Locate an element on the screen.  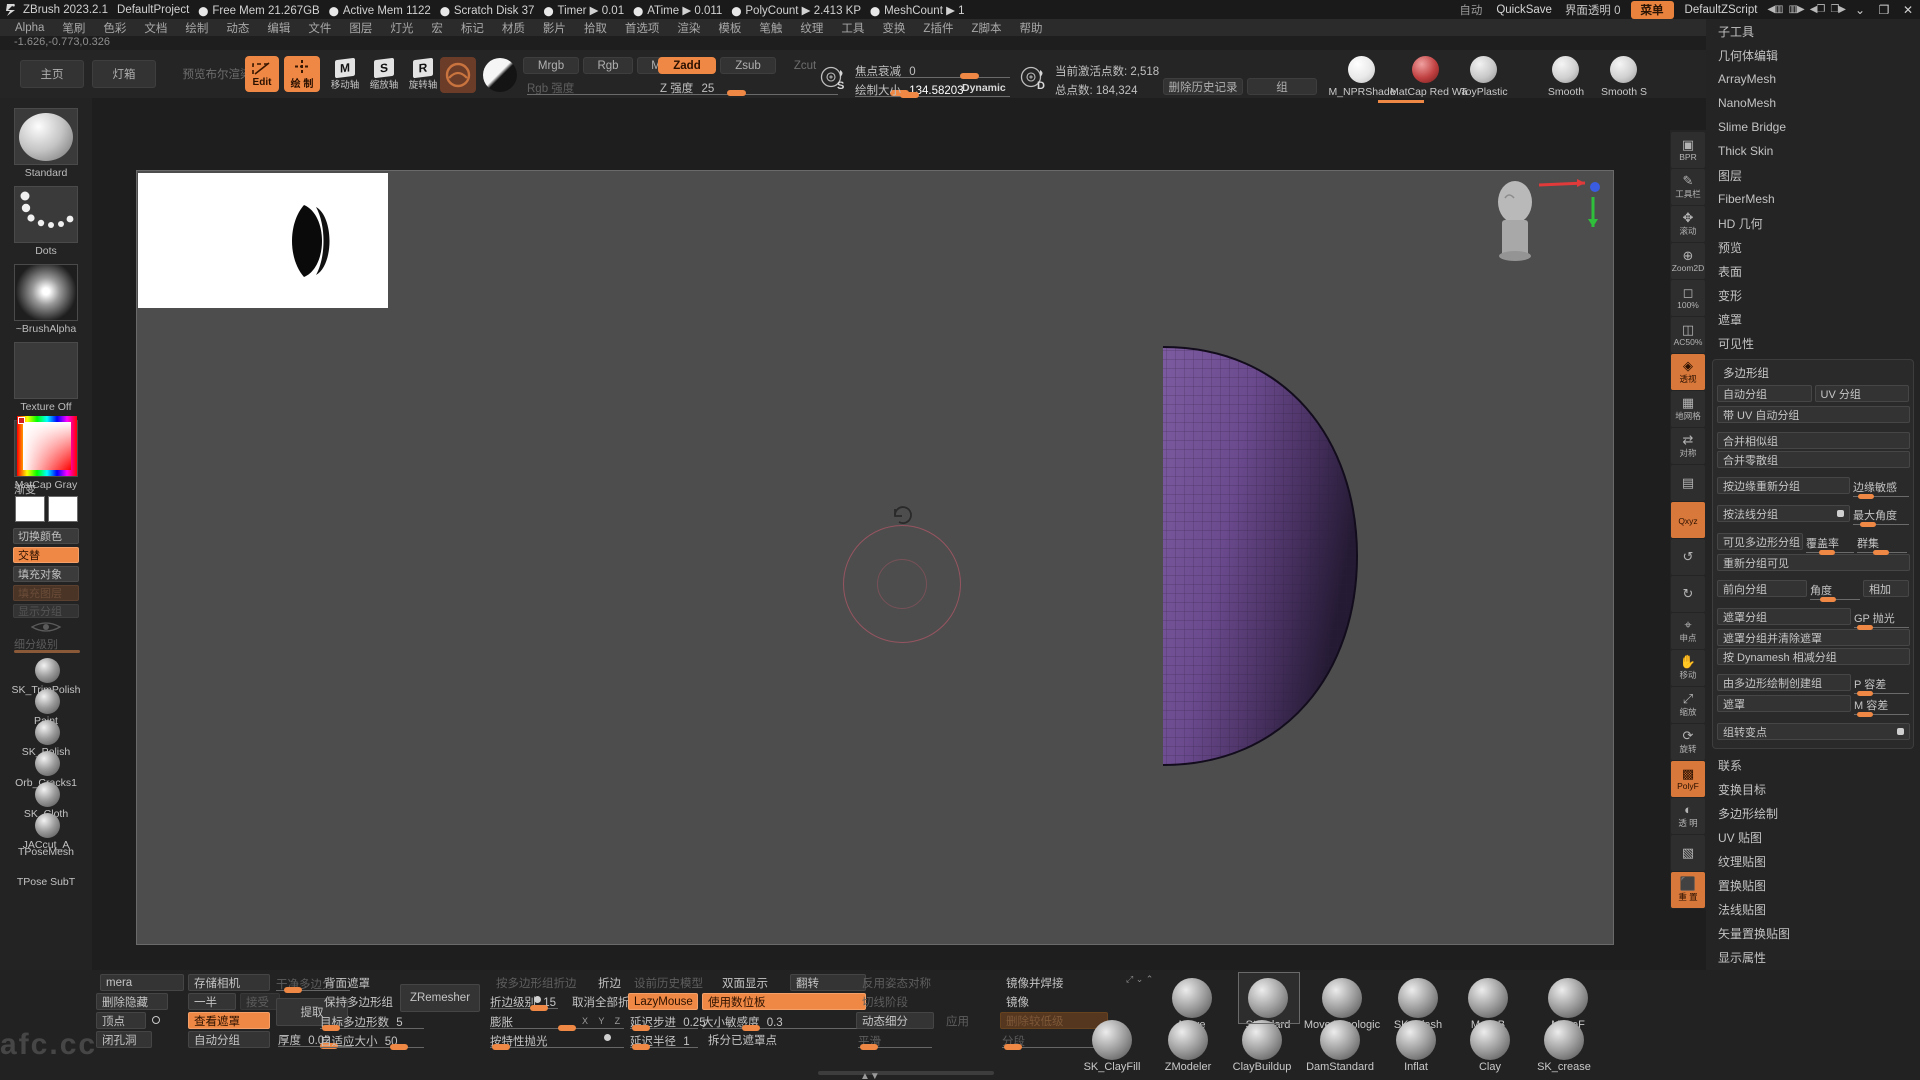
angle-knob is located at coordinates (1828, 599).